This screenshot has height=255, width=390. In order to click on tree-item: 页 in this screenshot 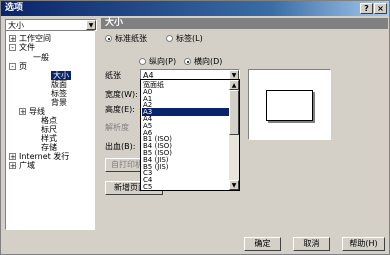, I will do `click(23, 66)`.